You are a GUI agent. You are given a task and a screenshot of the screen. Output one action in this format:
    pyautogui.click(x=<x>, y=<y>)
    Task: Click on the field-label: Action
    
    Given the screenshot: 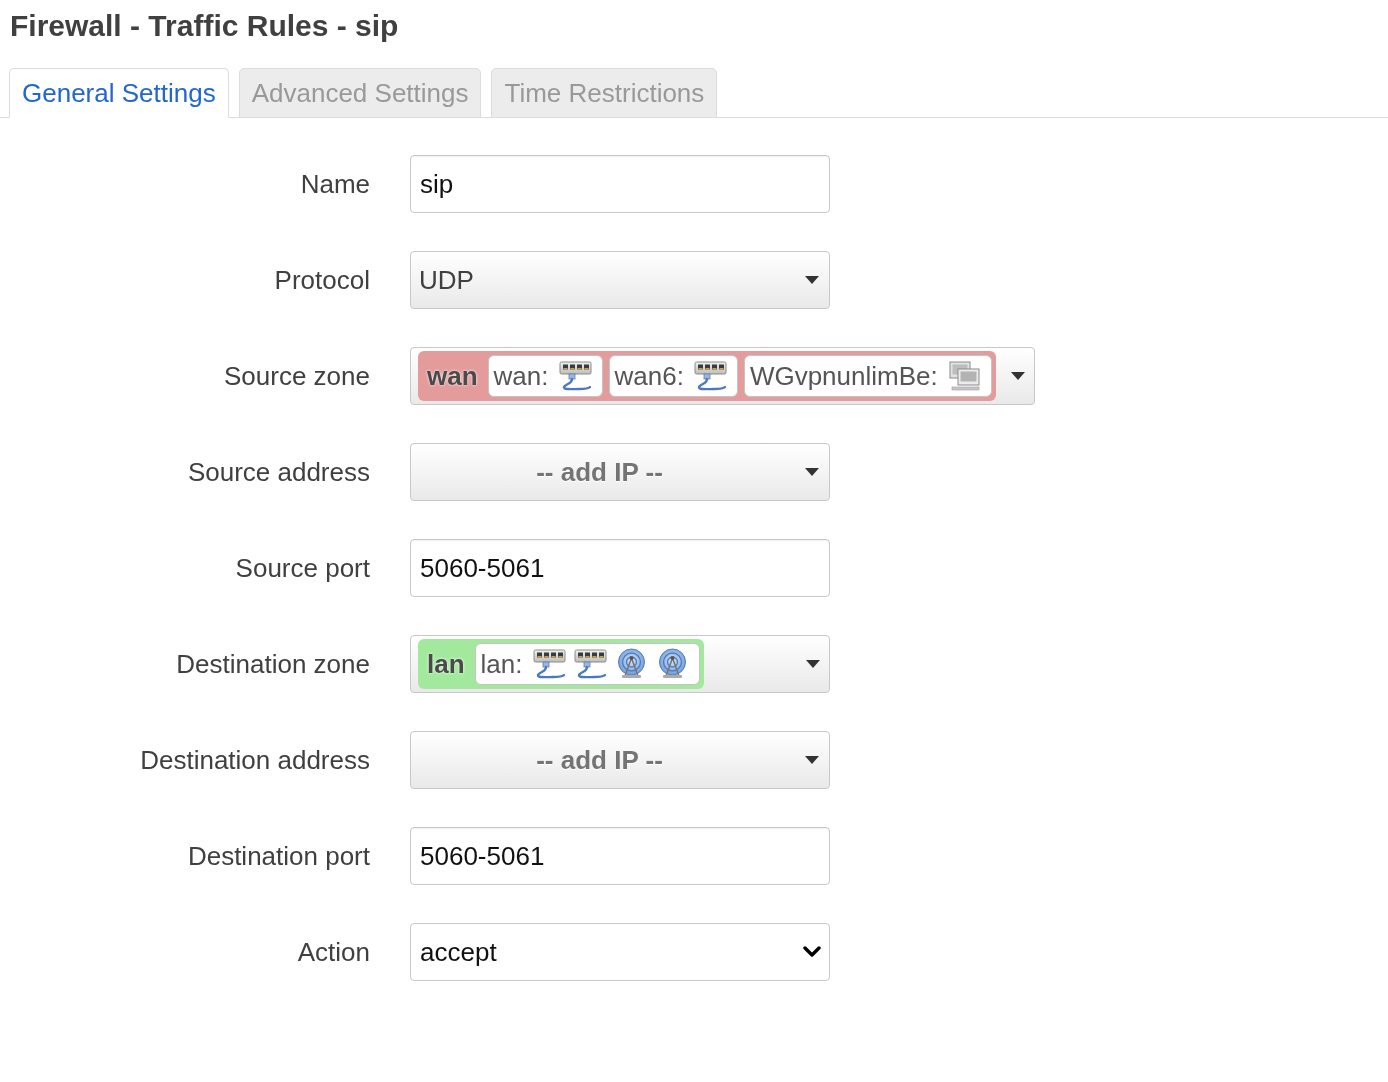 What is the action you would take?
    pyautogui.click(x=333, y=952)
    